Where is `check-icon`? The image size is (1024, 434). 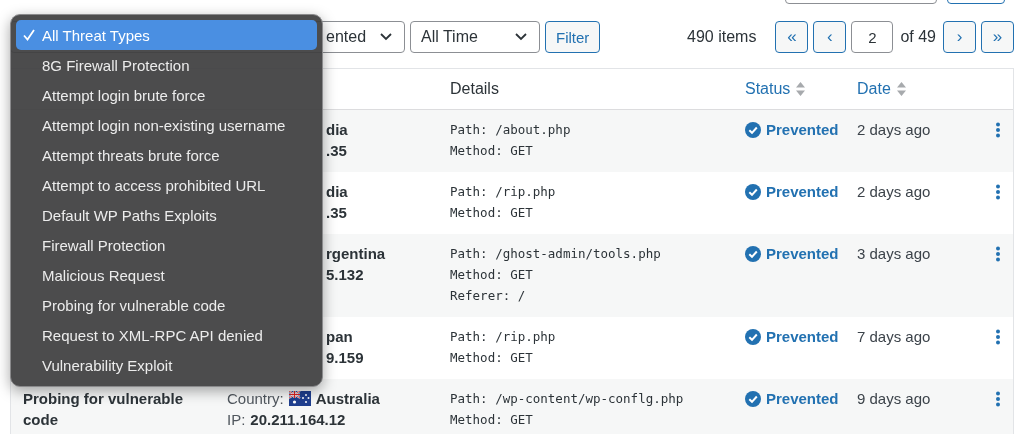
check-icon is located at coordinates (29, 35).